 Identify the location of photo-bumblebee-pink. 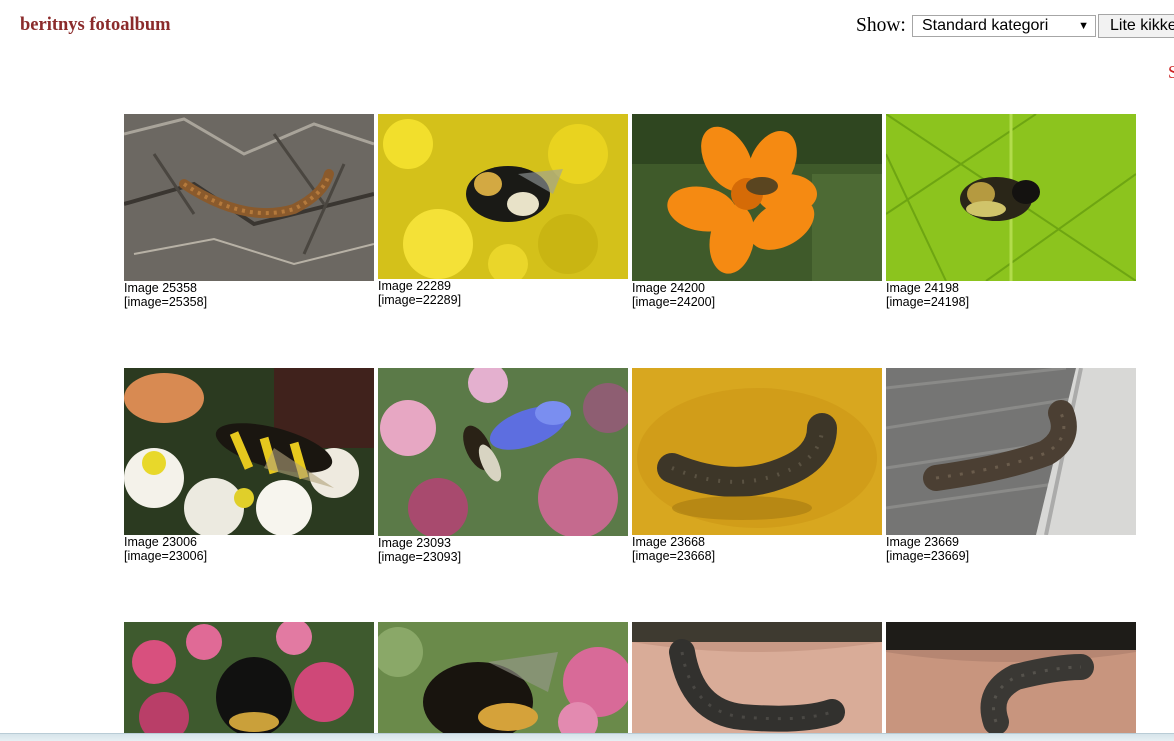
(249, 677).